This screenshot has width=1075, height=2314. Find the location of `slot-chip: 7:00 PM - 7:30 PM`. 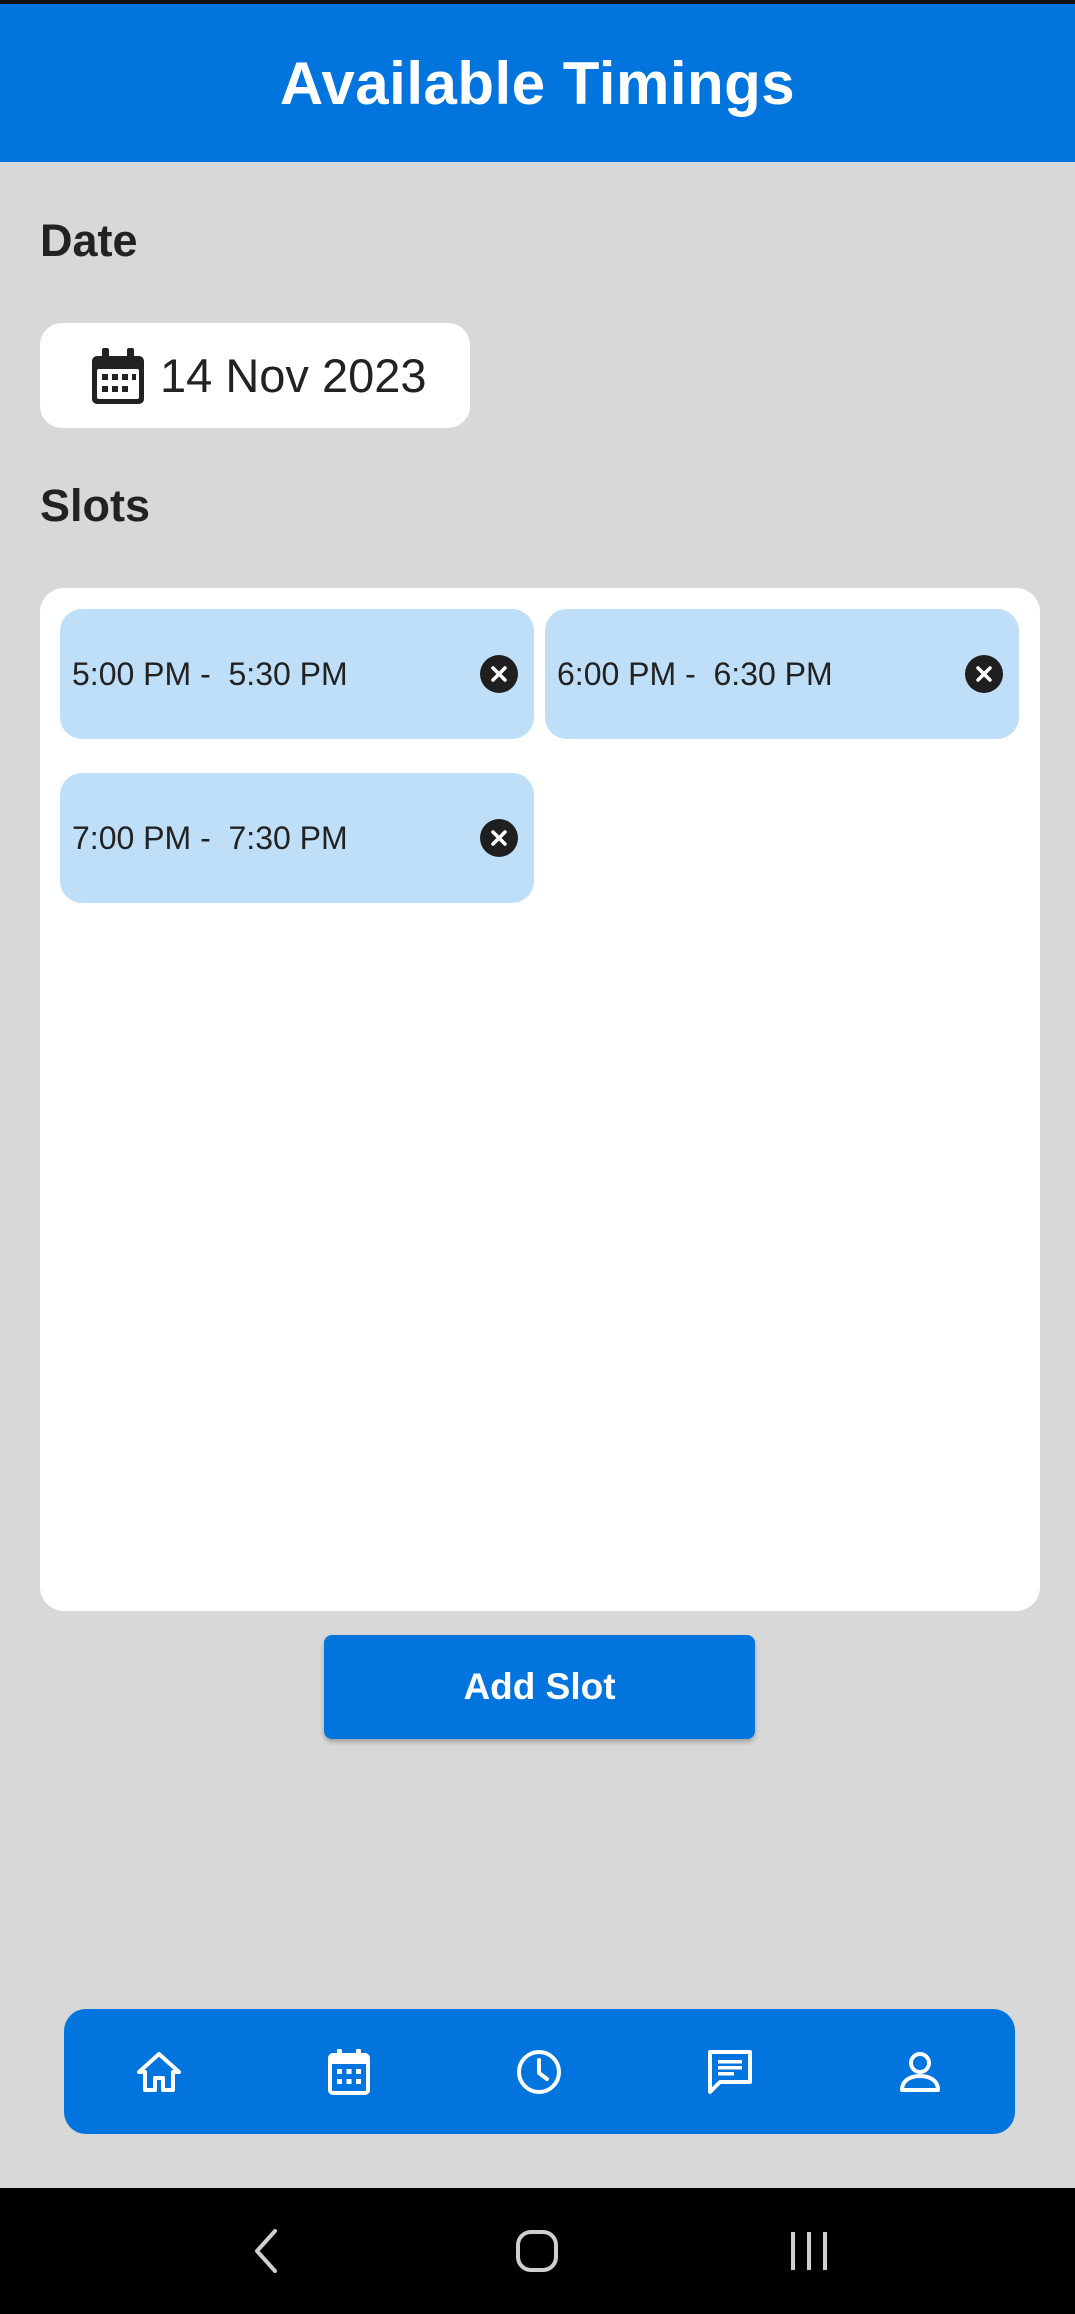

slot-chip: 7:00 PM - 7:30 PM is located at coordinates (297, 838).